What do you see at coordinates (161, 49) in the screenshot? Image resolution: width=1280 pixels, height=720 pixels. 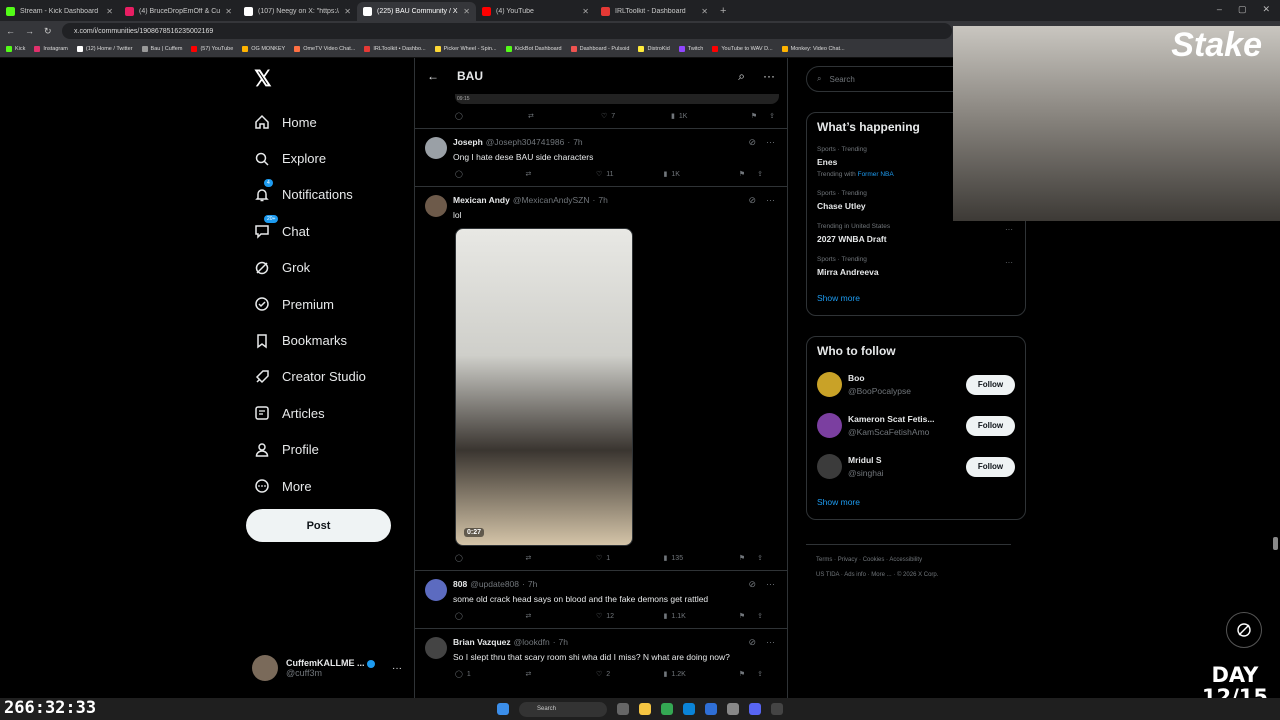 I see `bookmark-link: Bau | Cuffem` at bounding box center [161, 49].